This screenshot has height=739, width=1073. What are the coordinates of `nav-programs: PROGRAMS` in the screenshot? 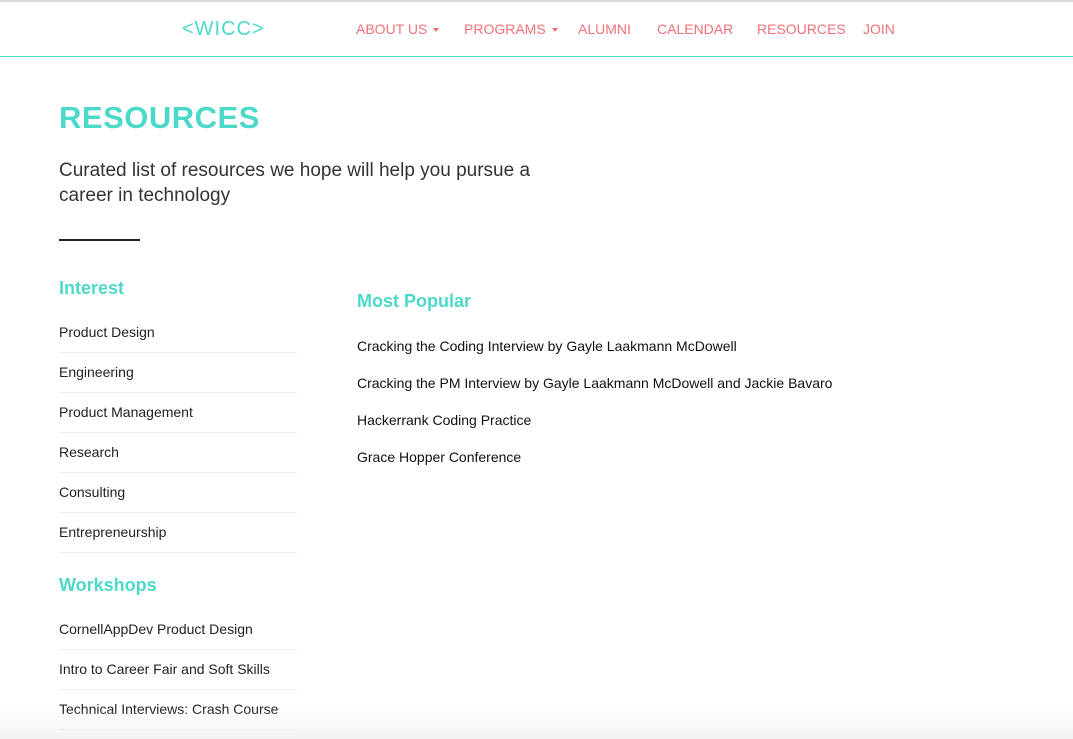 It's located at (511, 29).